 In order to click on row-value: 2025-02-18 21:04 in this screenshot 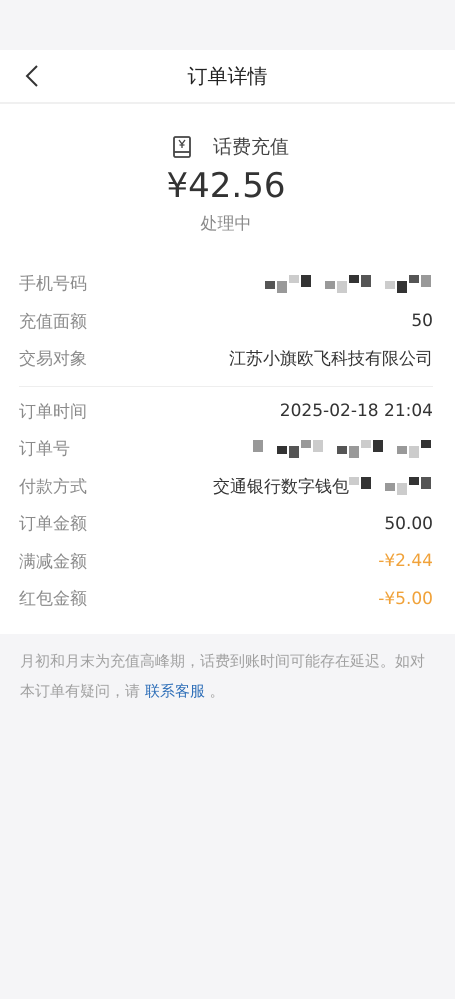, I will do `click(356, 411)`.